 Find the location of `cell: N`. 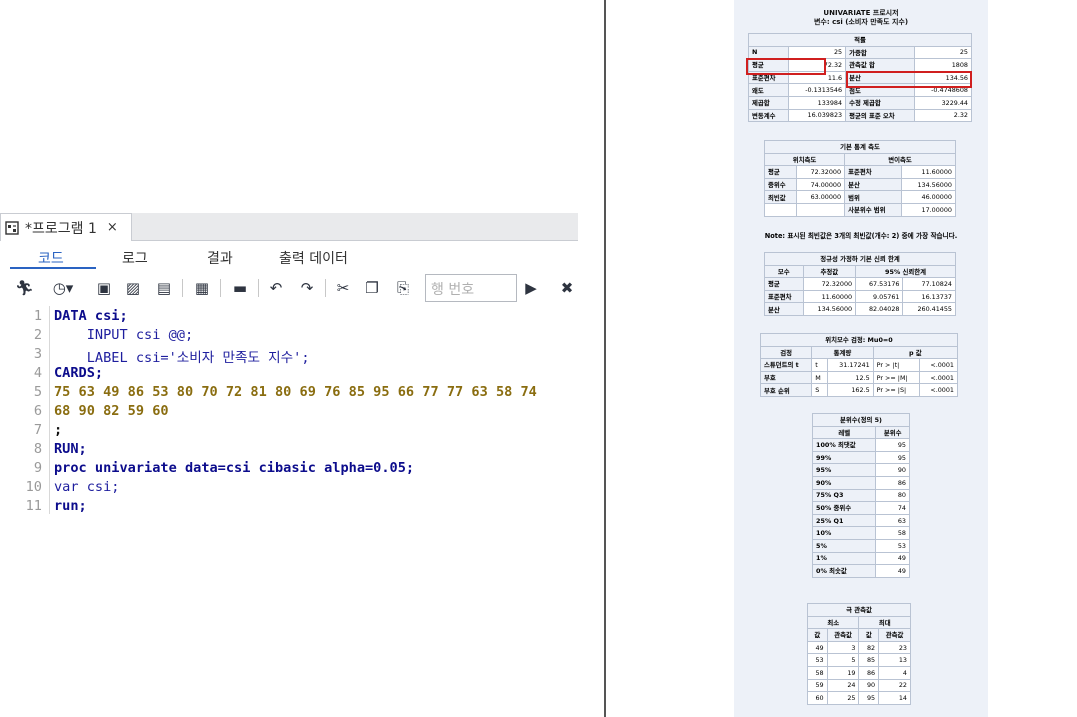

cell: N is located at coordinates (768, 52).